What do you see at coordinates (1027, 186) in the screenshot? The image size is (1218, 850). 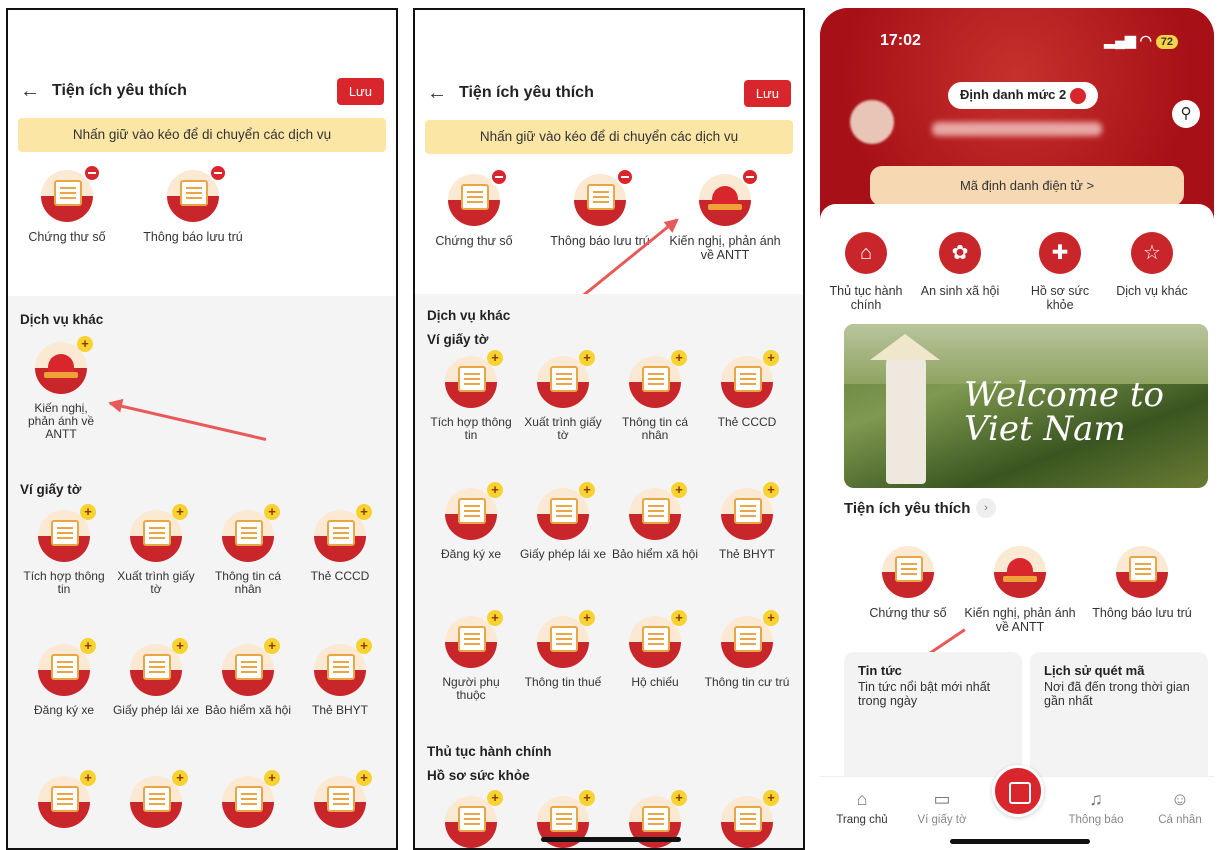 I see `digital-id-button: Mã định danh điện tử >` at bounding box center [1027, 186].